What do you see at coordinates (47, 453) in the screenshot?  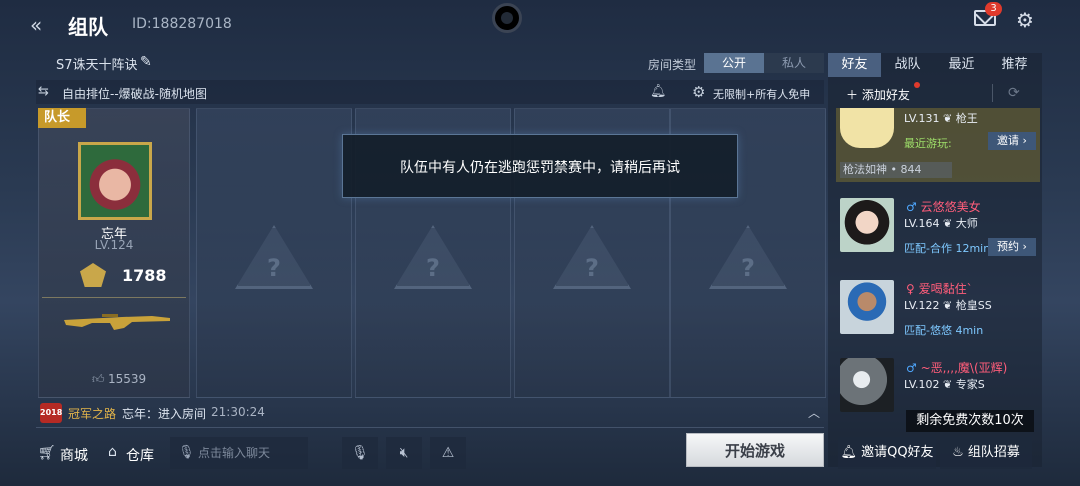 I see `cart-icon: 🛒︎` at bounding box center [47, 453].